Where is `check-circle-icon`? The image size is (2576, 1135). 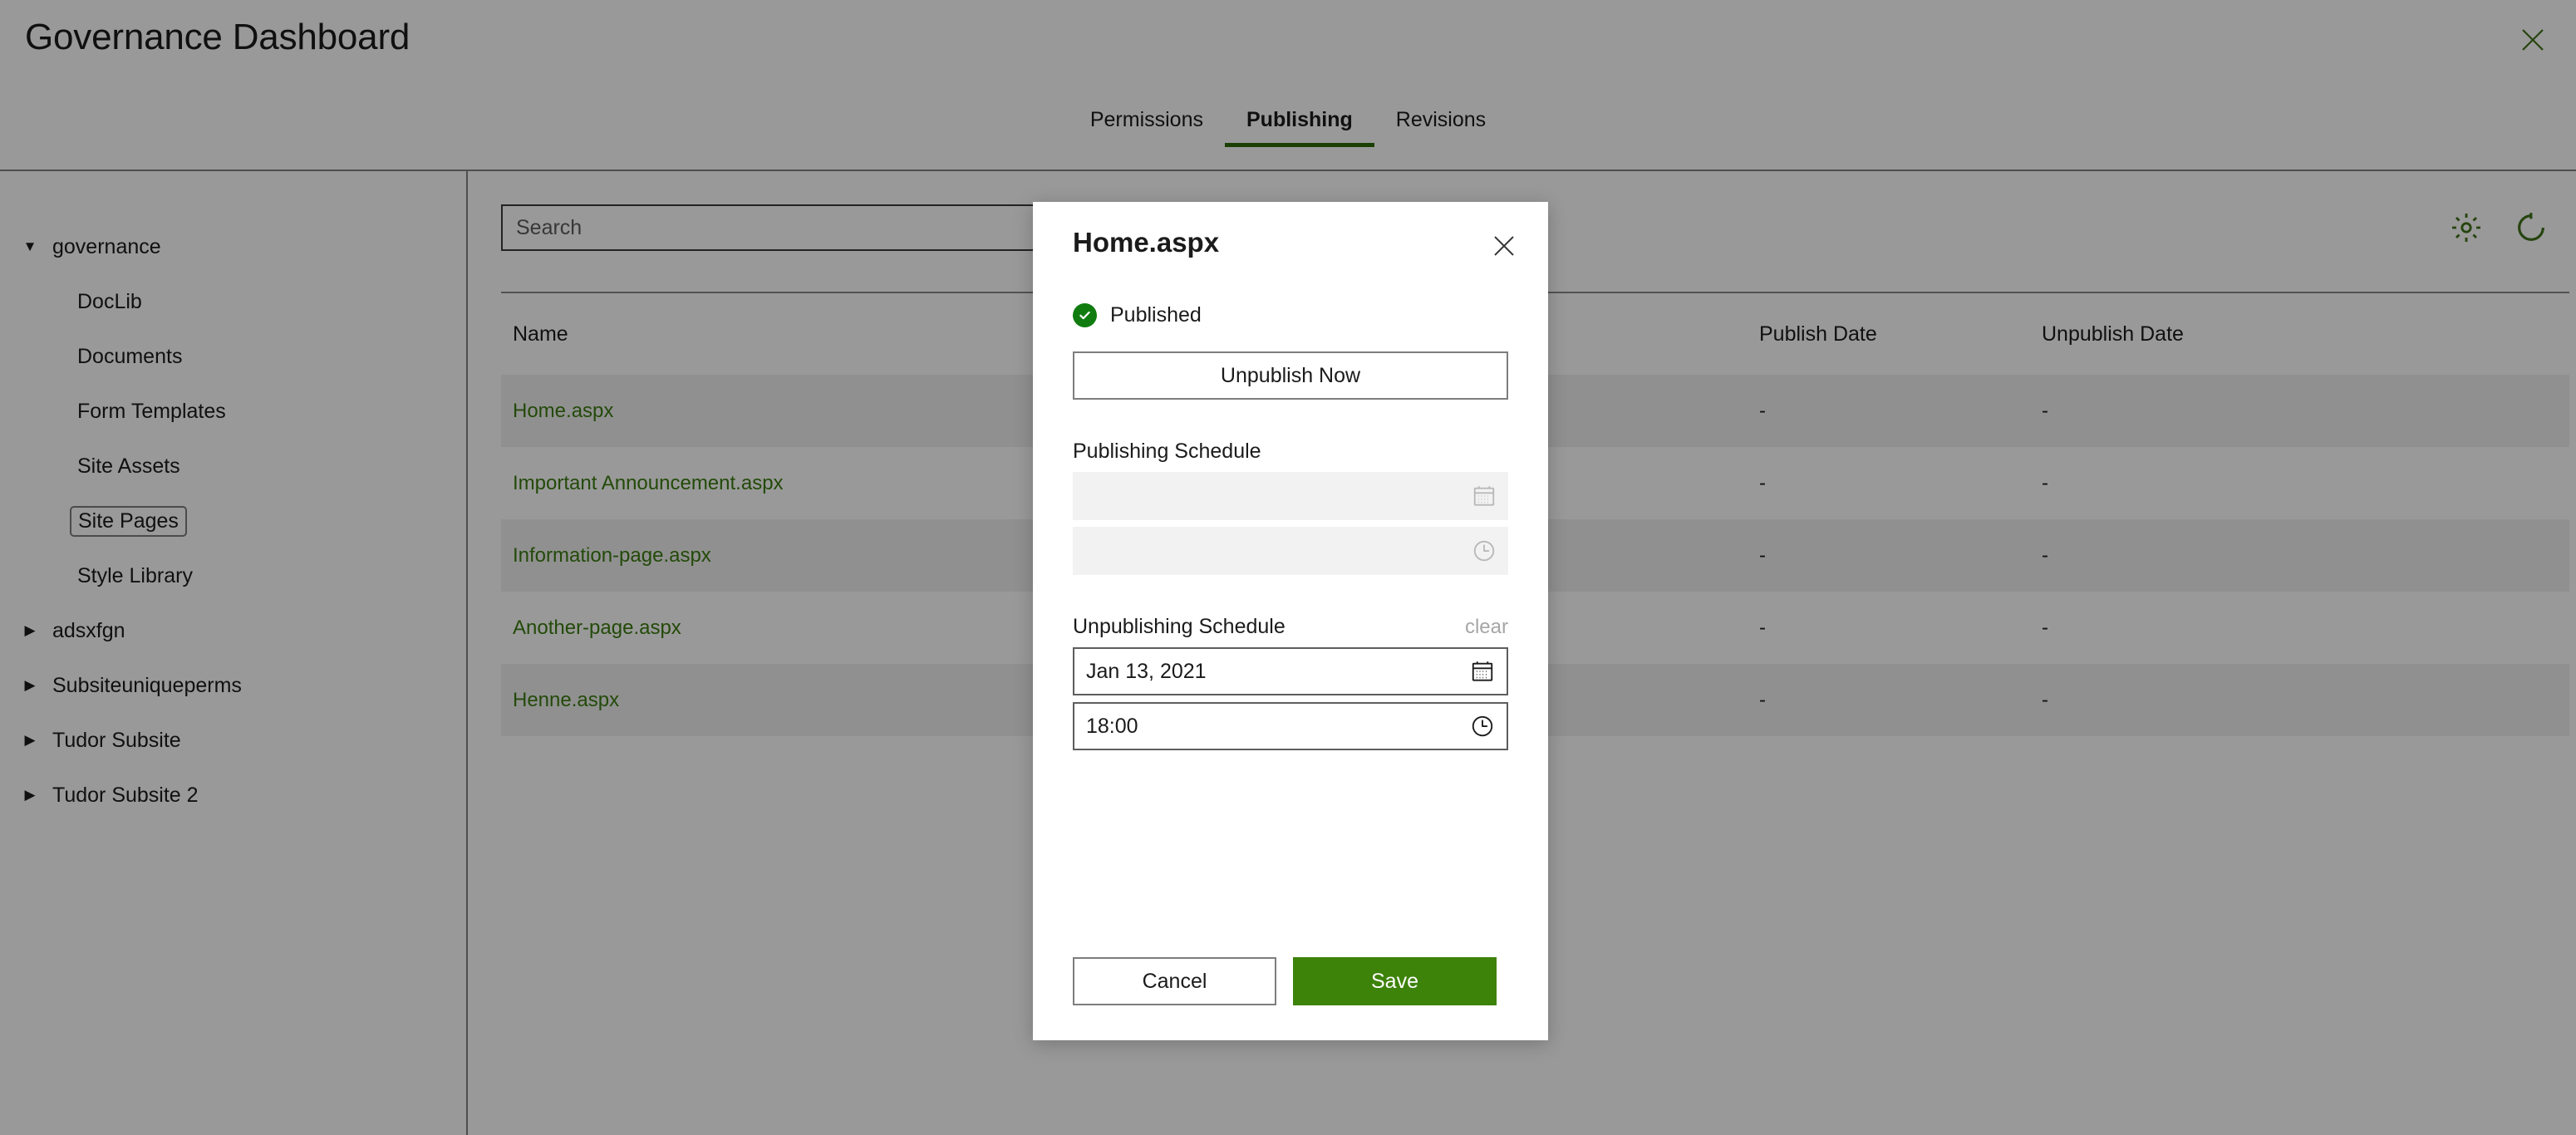
check-circle-icon is located at coordinates (1085, 314).